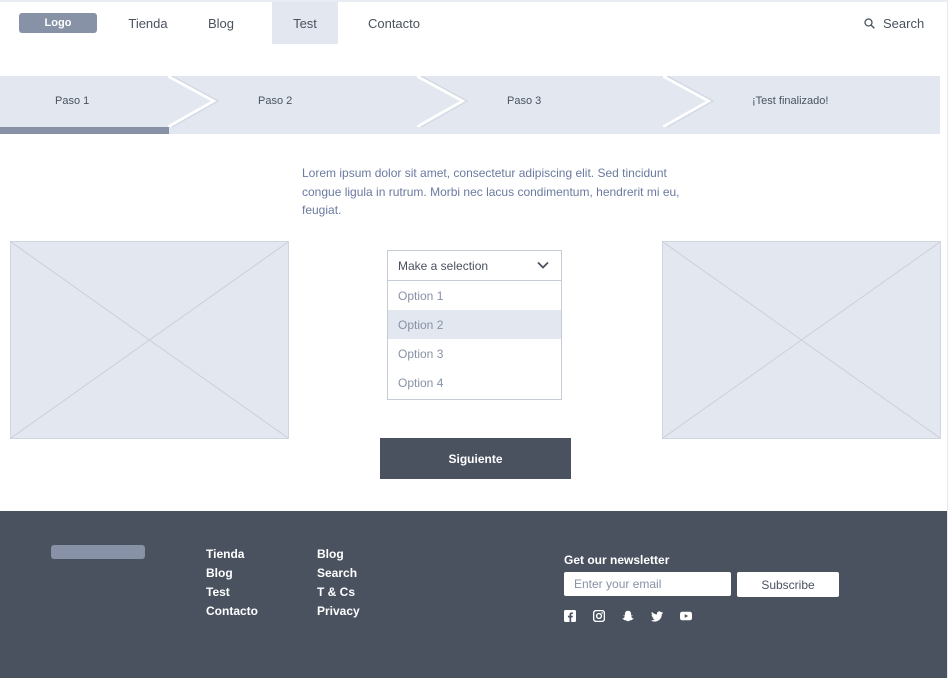 The width and height of the screenshot is (952, 678). Describe the element at coordinates (98, 552) in the screenshot. I see `footer-logo` at that location.